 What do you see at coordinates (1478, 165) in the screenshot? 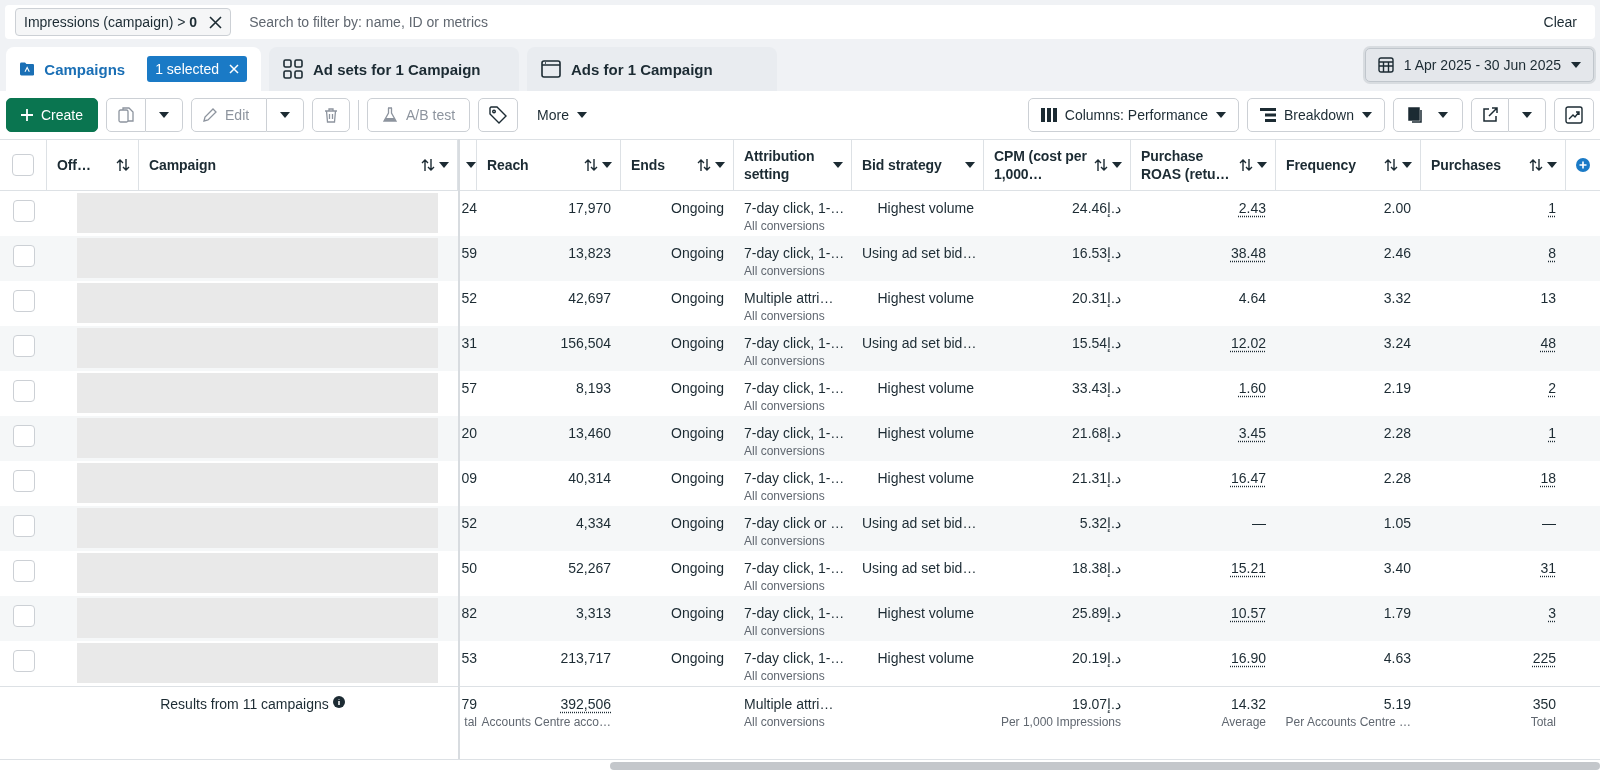
I see `column-header: Purchases` at bounding box center [1478, 165].